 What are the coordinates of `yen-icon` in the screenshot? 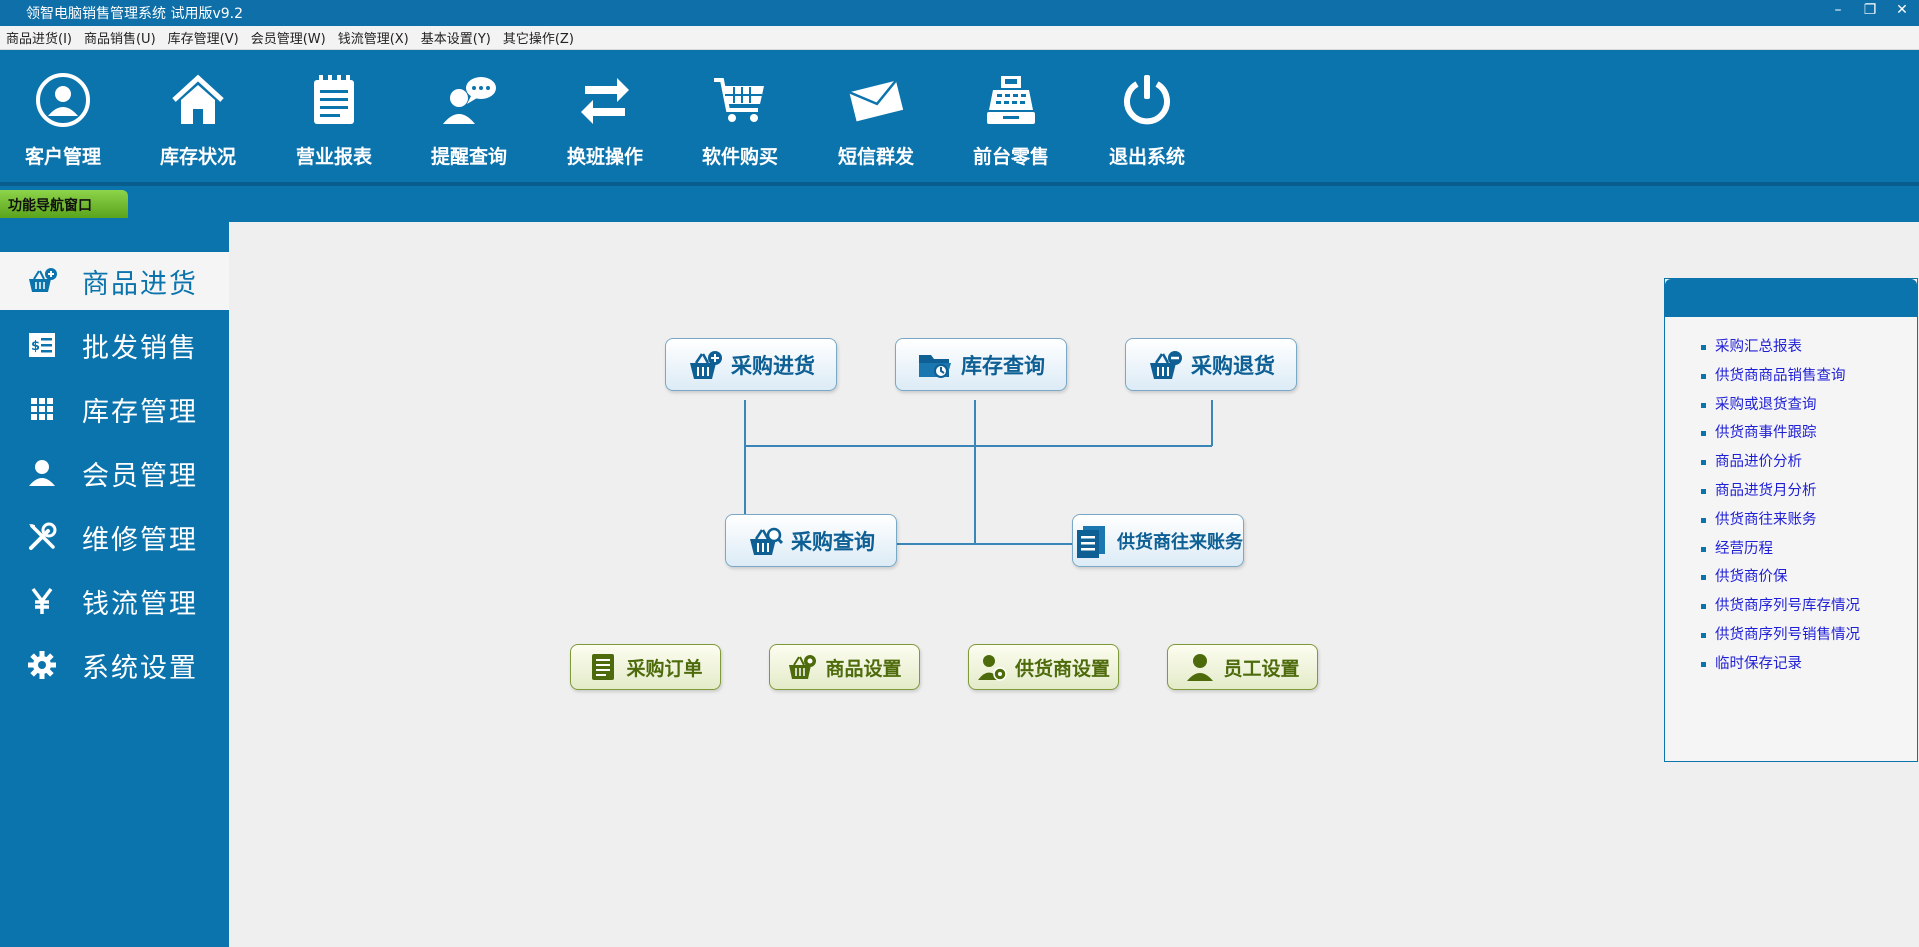 It's located at (42, 600).